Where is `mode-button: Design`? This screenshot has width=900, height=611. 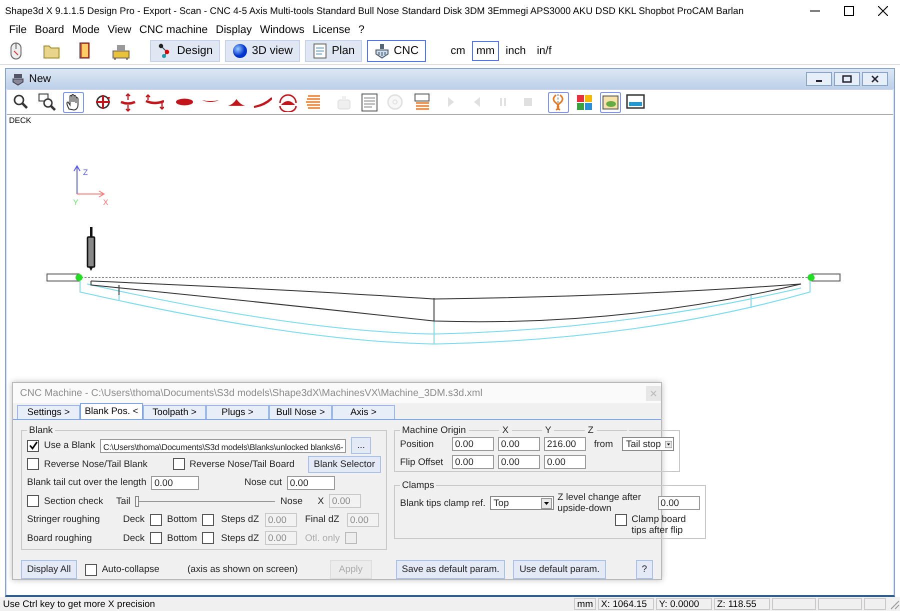
mode-button: Design is located at coordinates (185, 51).